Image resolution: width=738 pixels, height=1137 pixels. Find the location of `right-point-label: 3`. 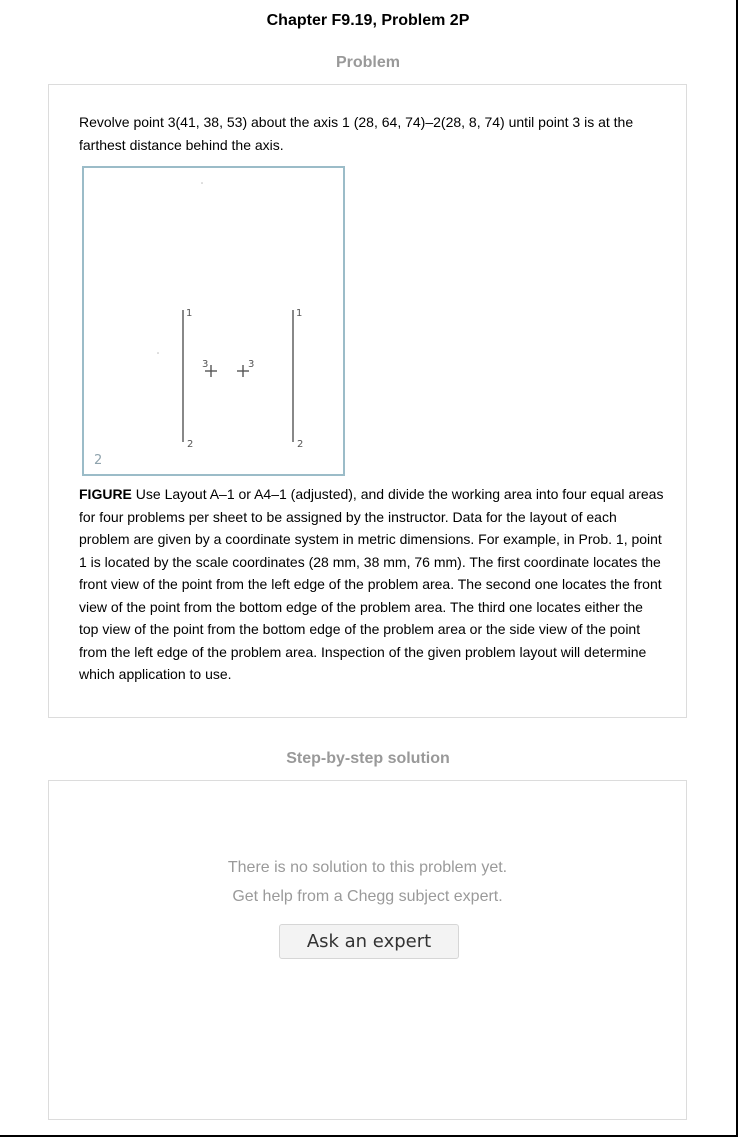

right-point-label: 3 is located at coordinates (251, 364).